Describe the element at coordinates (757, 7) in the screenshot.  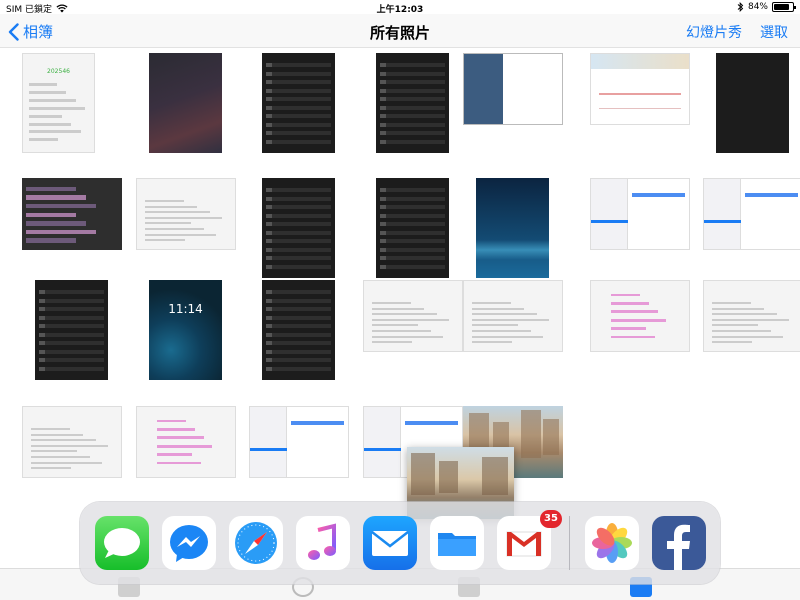
I see `battery-percent: 84%` at that location.